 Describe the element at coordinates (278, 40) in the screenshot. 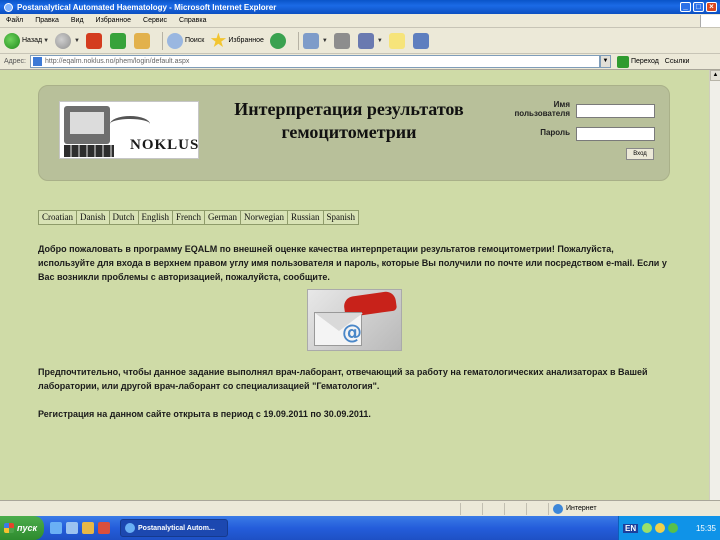

I see `media-button` at that location.